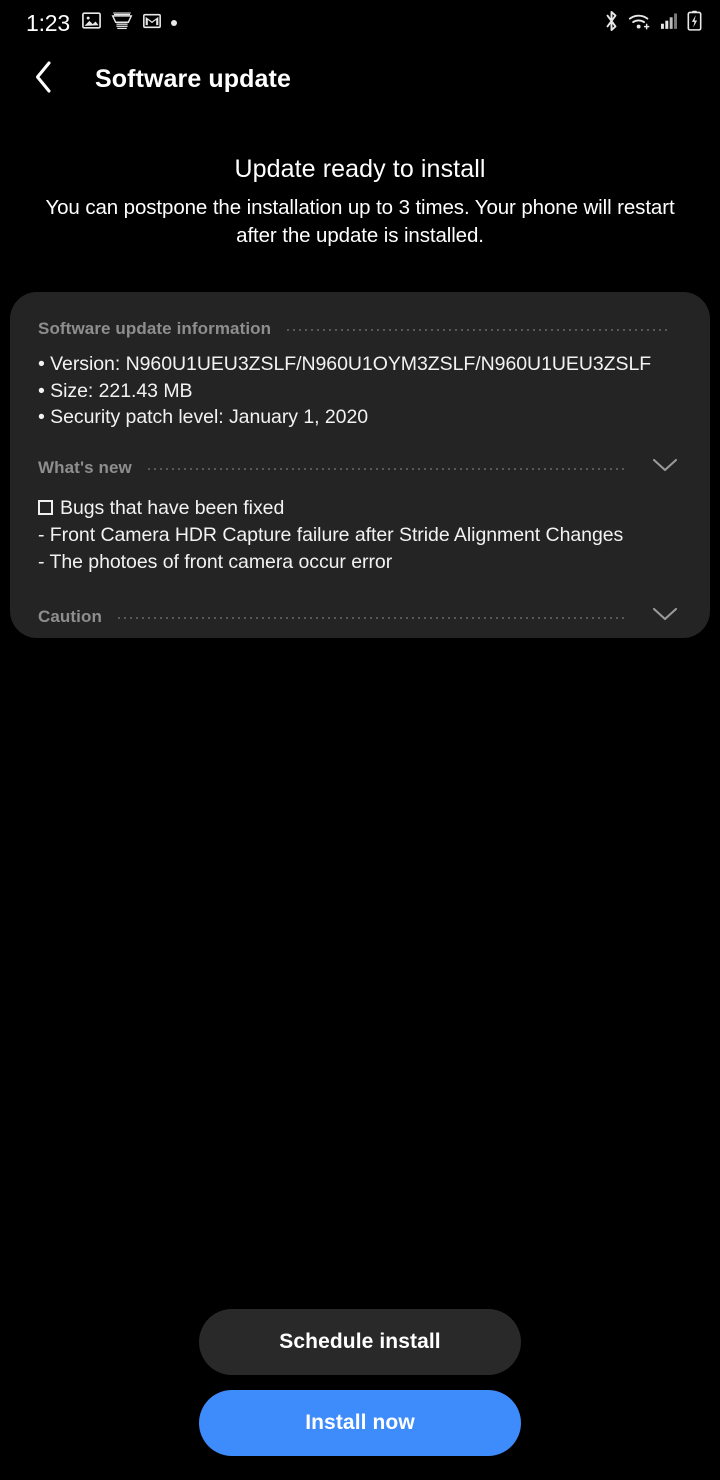 Image resolution: width=720 pixels, height=1480 pixels. Describe the element at coordinates (155, 328) in the screenshot. I see `section-label-software-update-information: Software update information` at that location.